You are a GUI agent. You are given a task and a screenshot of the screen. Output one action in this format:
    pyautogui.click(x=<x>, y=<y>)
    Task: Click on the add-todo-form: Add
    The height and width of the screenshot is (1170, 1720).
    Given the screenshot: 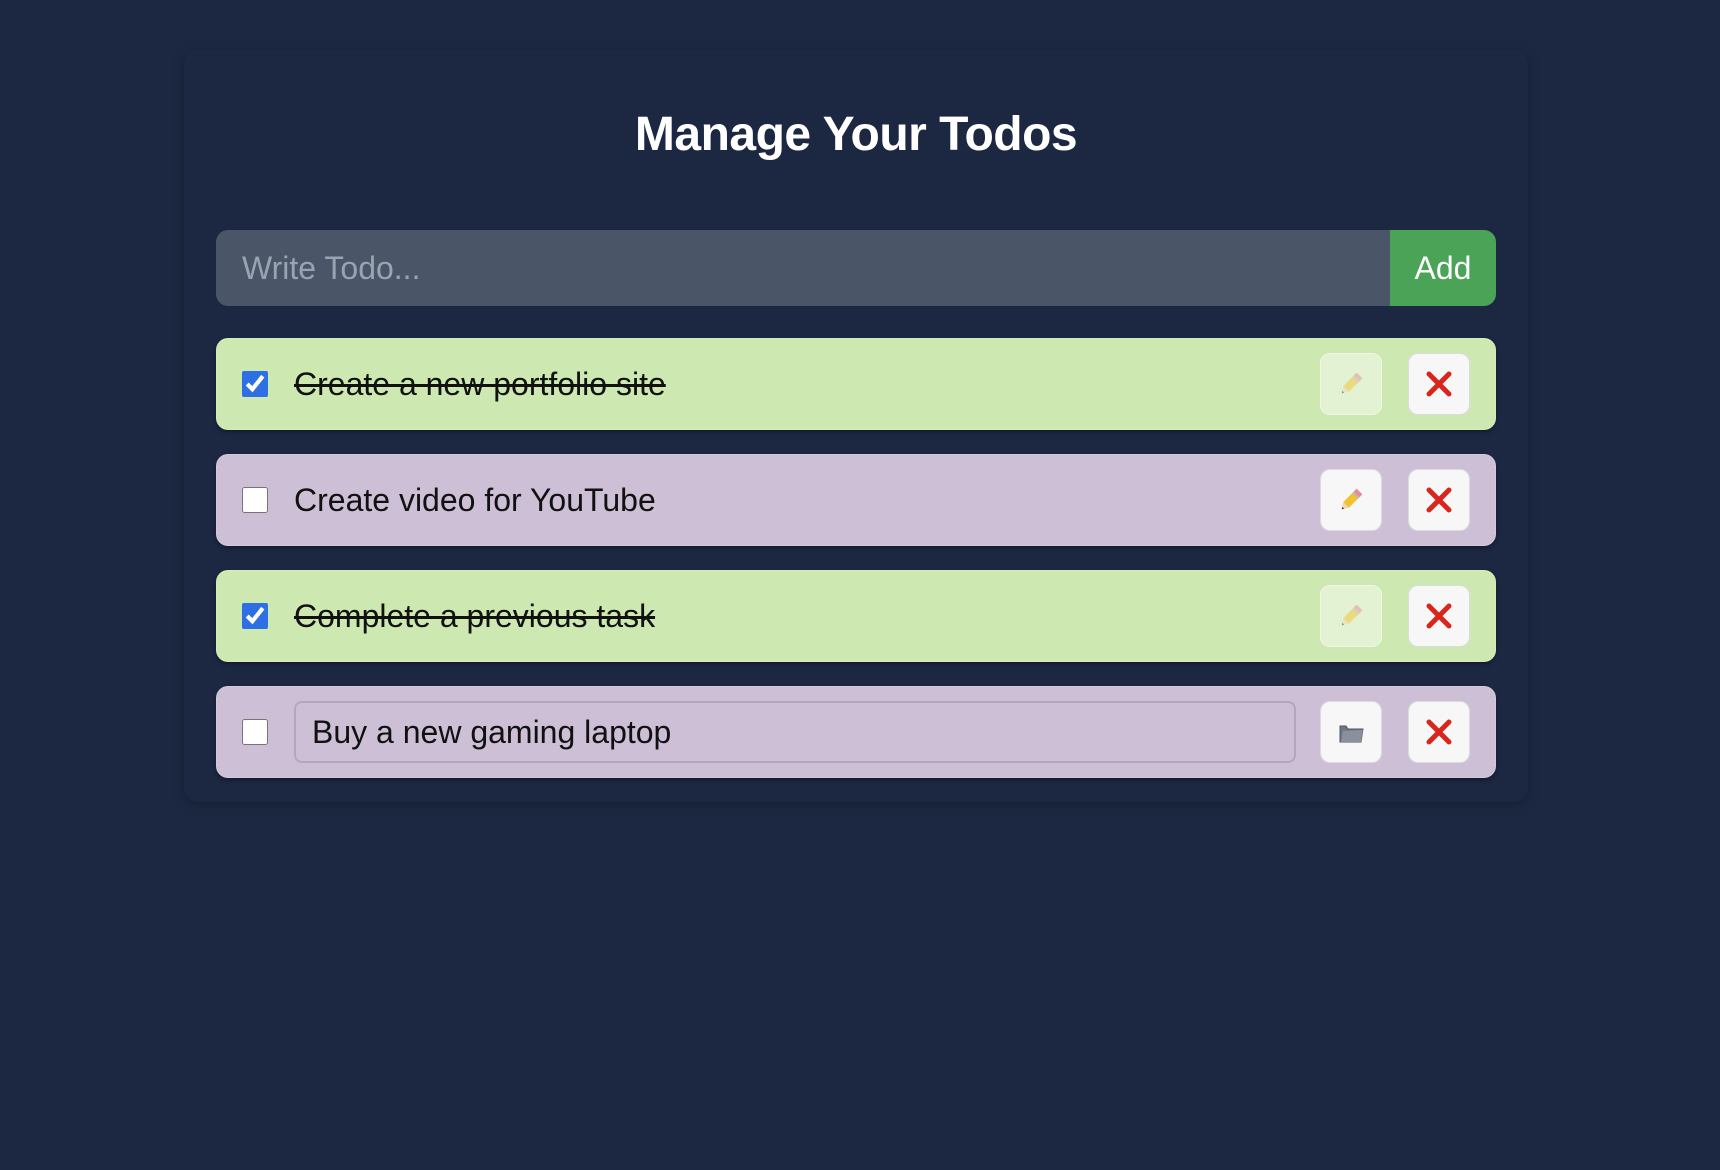 What is the action you would take?
    pyautogui.click(x=856, y=268)
    